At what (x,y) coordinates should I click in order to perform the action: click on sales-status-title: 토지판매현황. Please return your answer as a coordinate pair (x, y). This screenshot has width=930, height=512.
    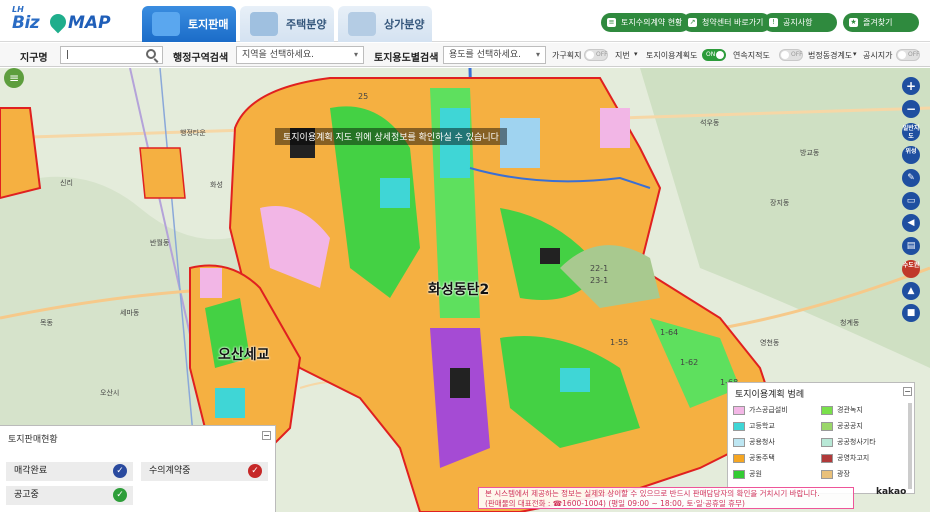
    Looking at the image, I should click on (33, 440).